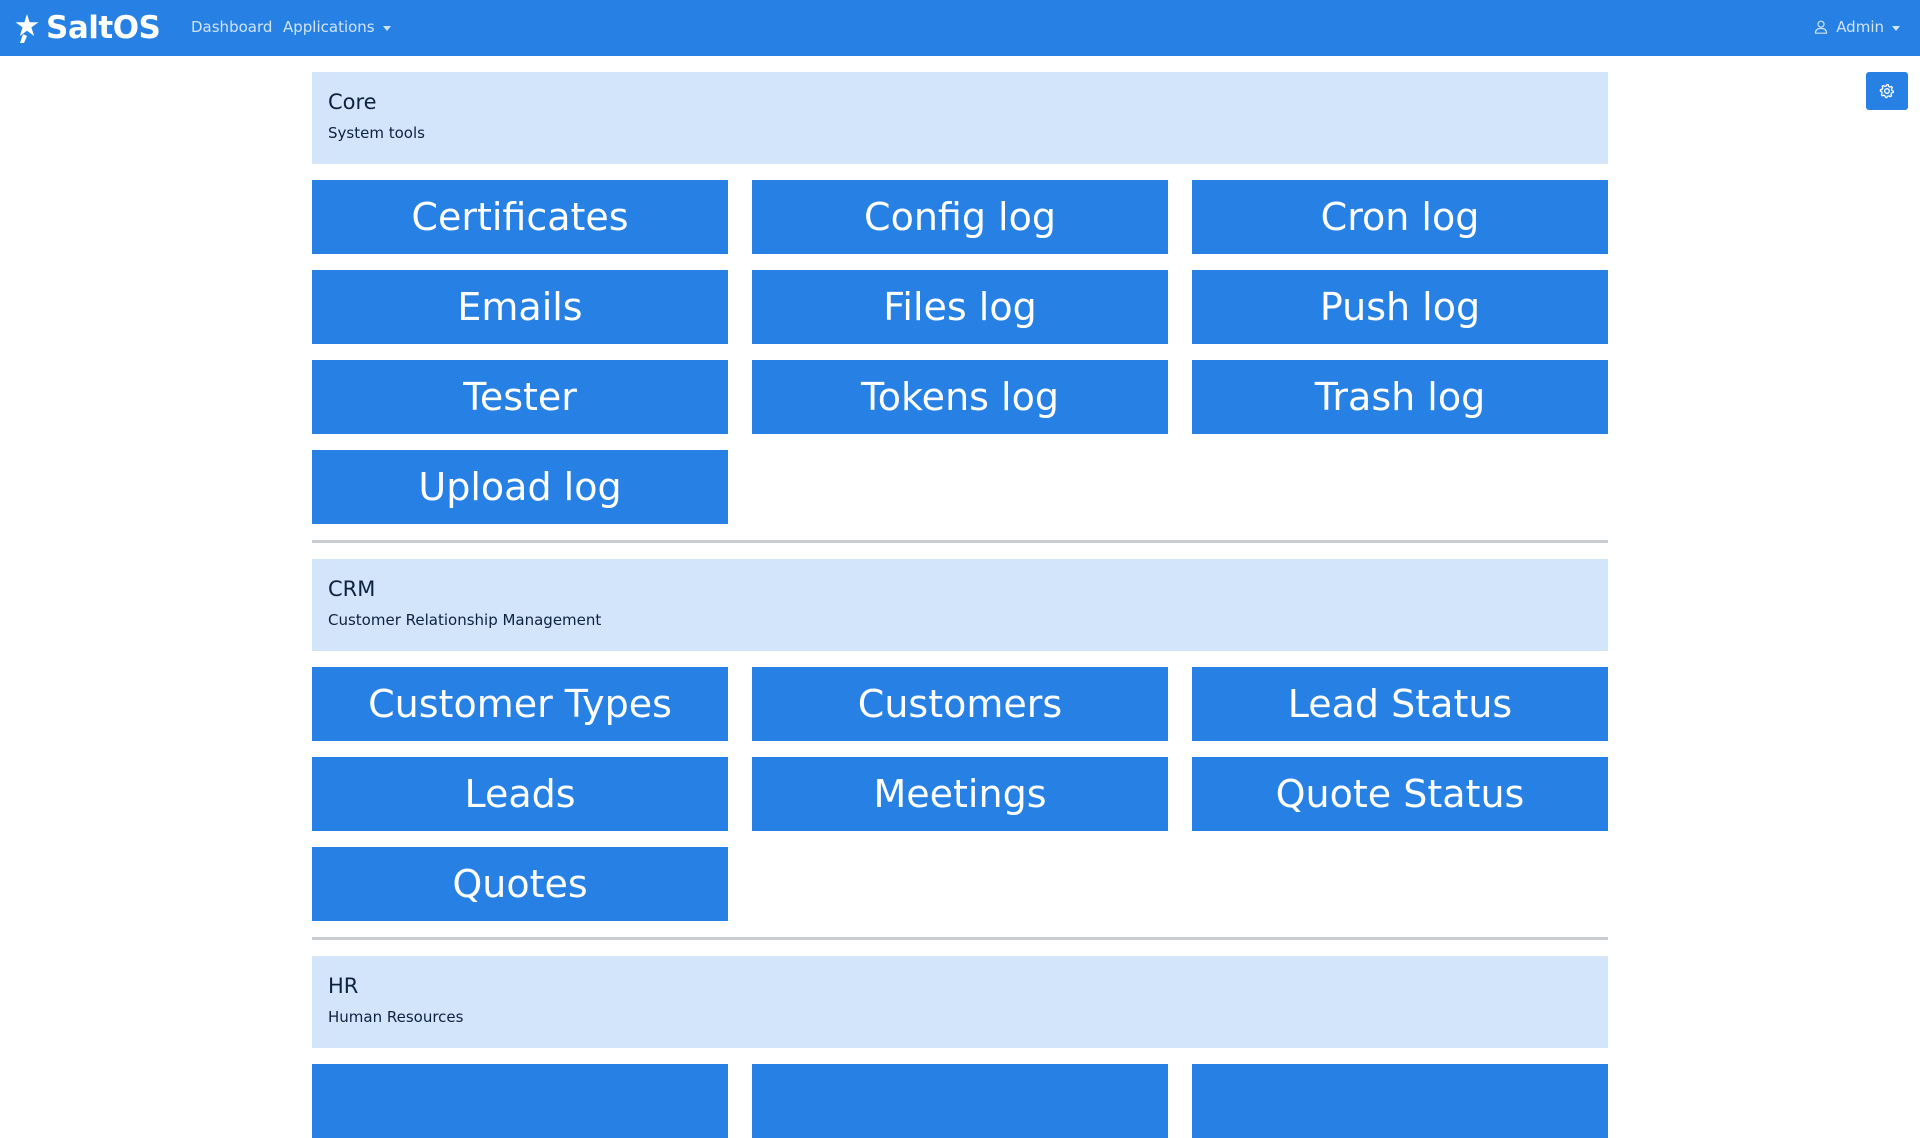 The image size is (1920, 1138). What do you see at coordinates (960, 28) in the screenshot?
I see `top-navbar: SaltOS Dashboard Applications Admin` at bounding box center [960, 28].